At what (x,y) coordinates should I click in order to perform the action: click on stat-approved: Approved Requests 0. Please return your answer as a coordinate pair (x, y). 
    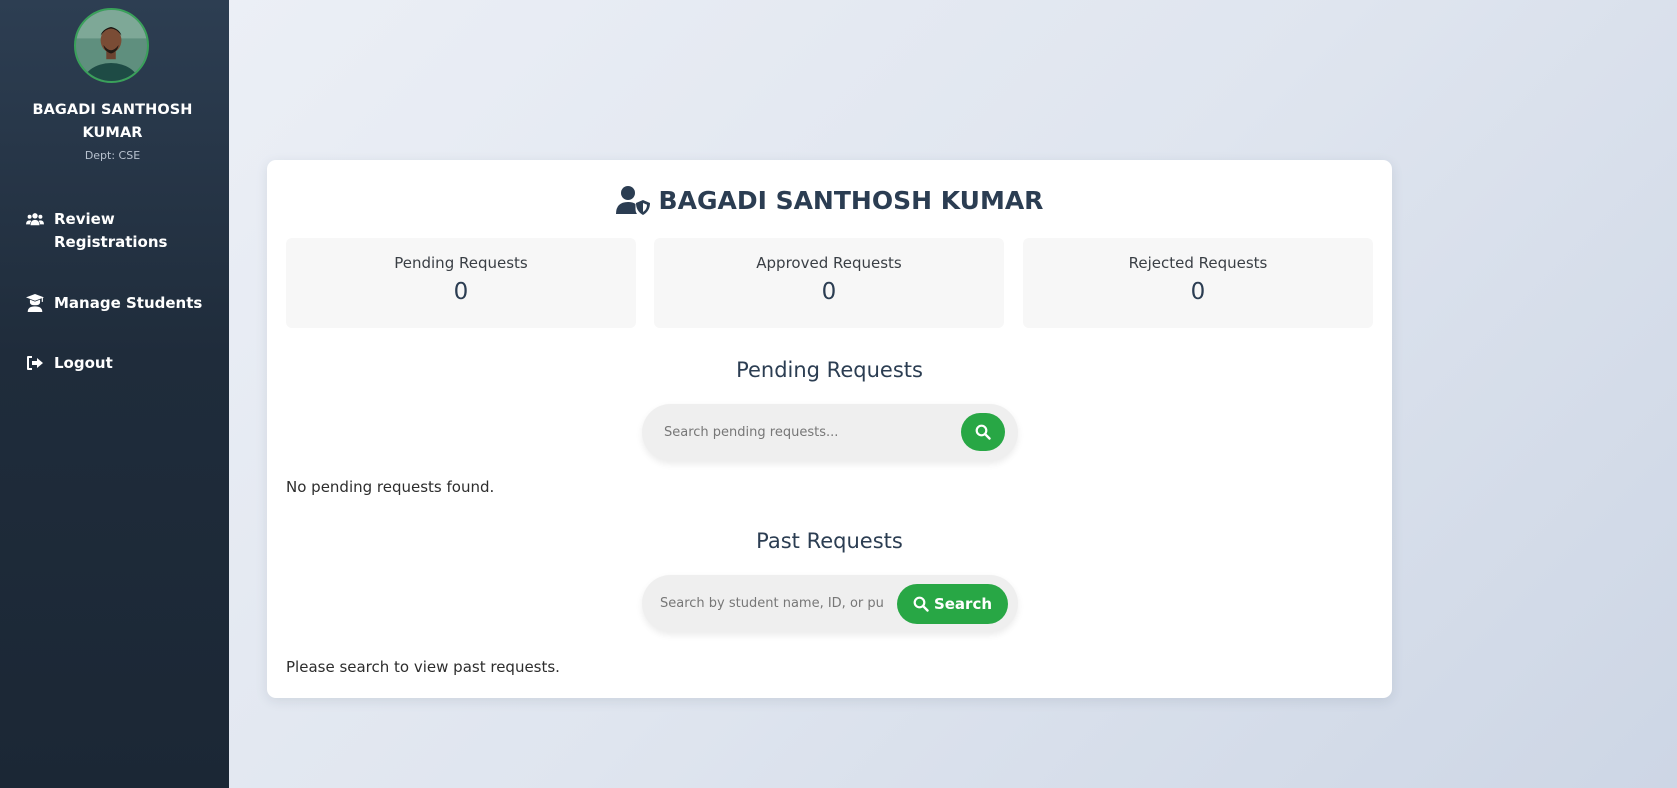
    Looking at the image, I should click on (829, 283).